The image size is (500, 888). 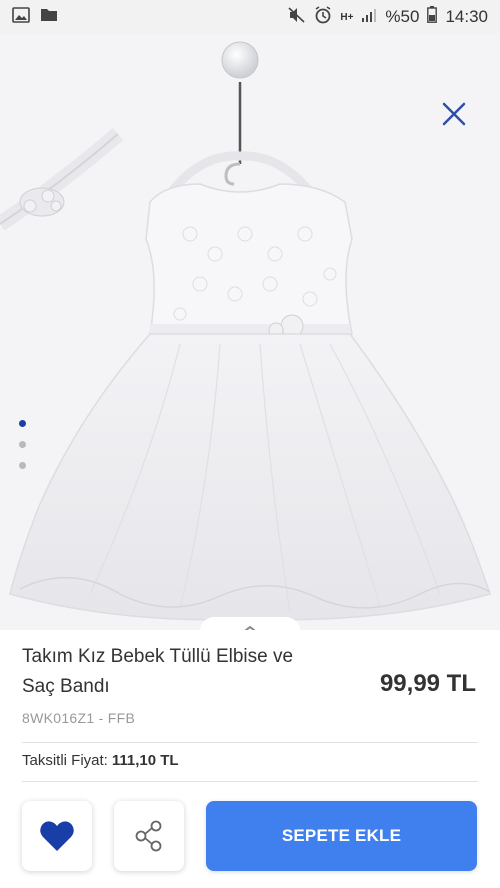 What do you see at coordinates (466, 16) in the screenshot?
I see `clock: 14:30` at bounding box center [466, 16].